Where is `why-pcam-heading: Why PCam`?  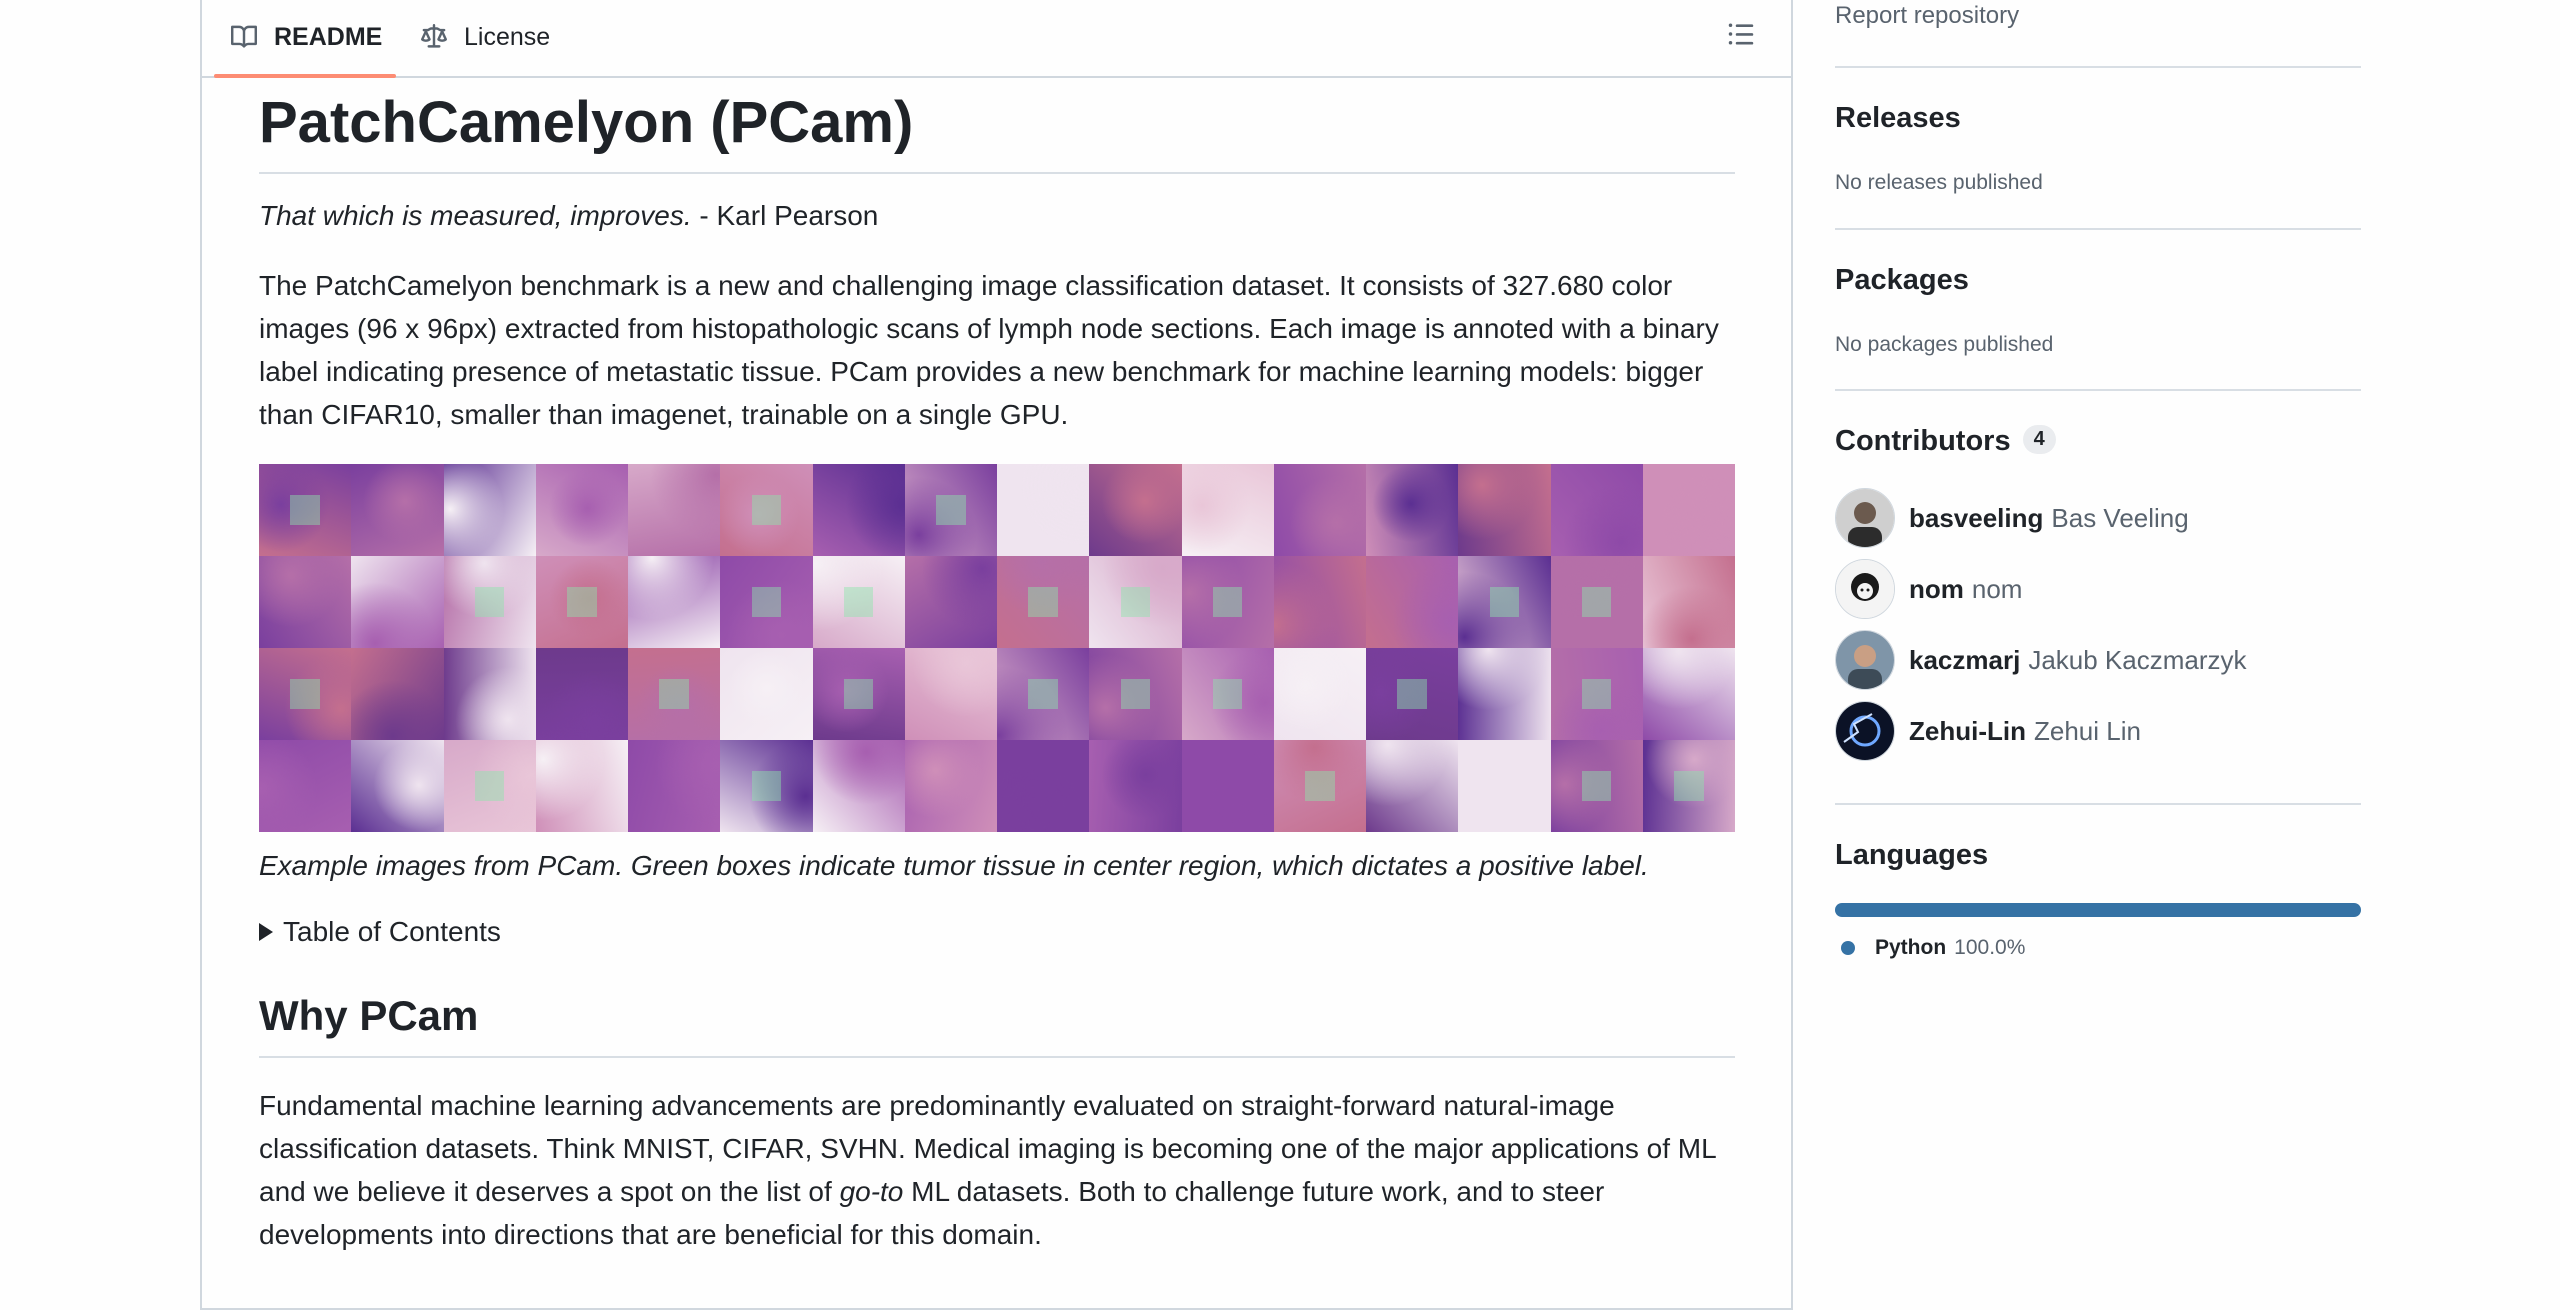 why-pcam-heading: Why PCam is located at coordinates (997, 1022).